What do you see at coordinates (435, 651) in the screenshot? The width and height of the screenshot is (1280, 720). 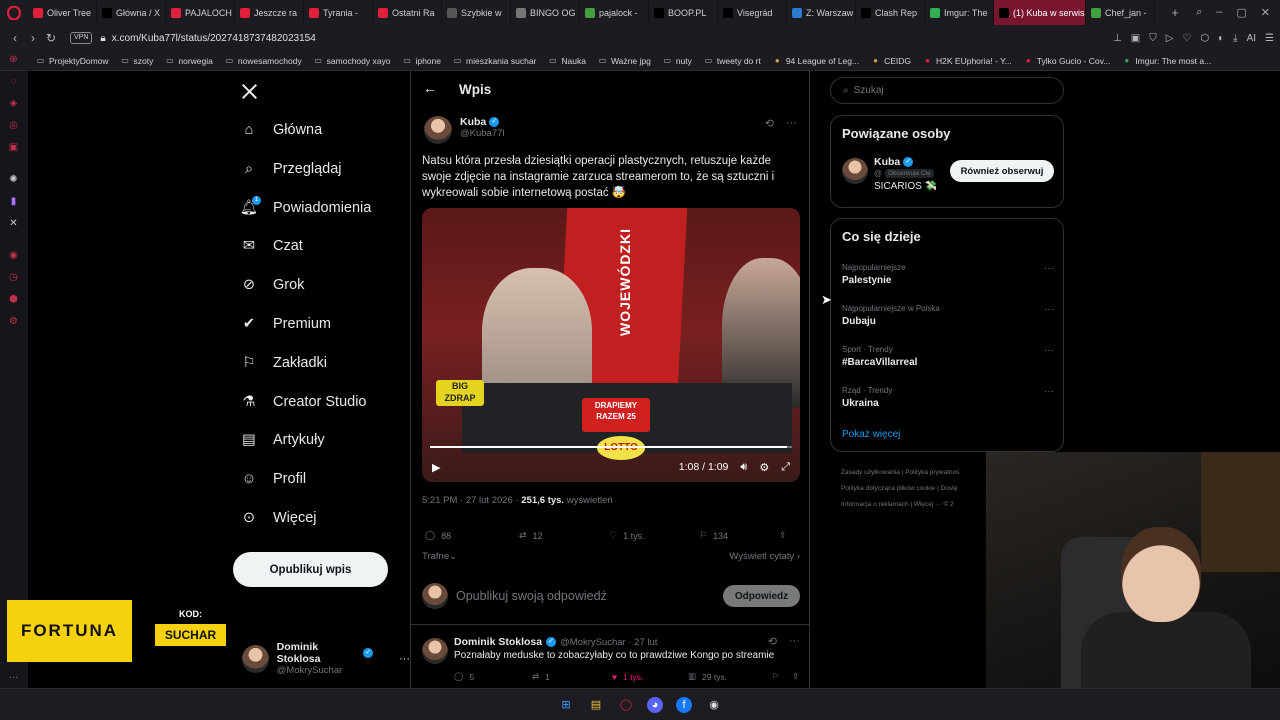 I see `reply-avatar` at bounding box center [435, 651].